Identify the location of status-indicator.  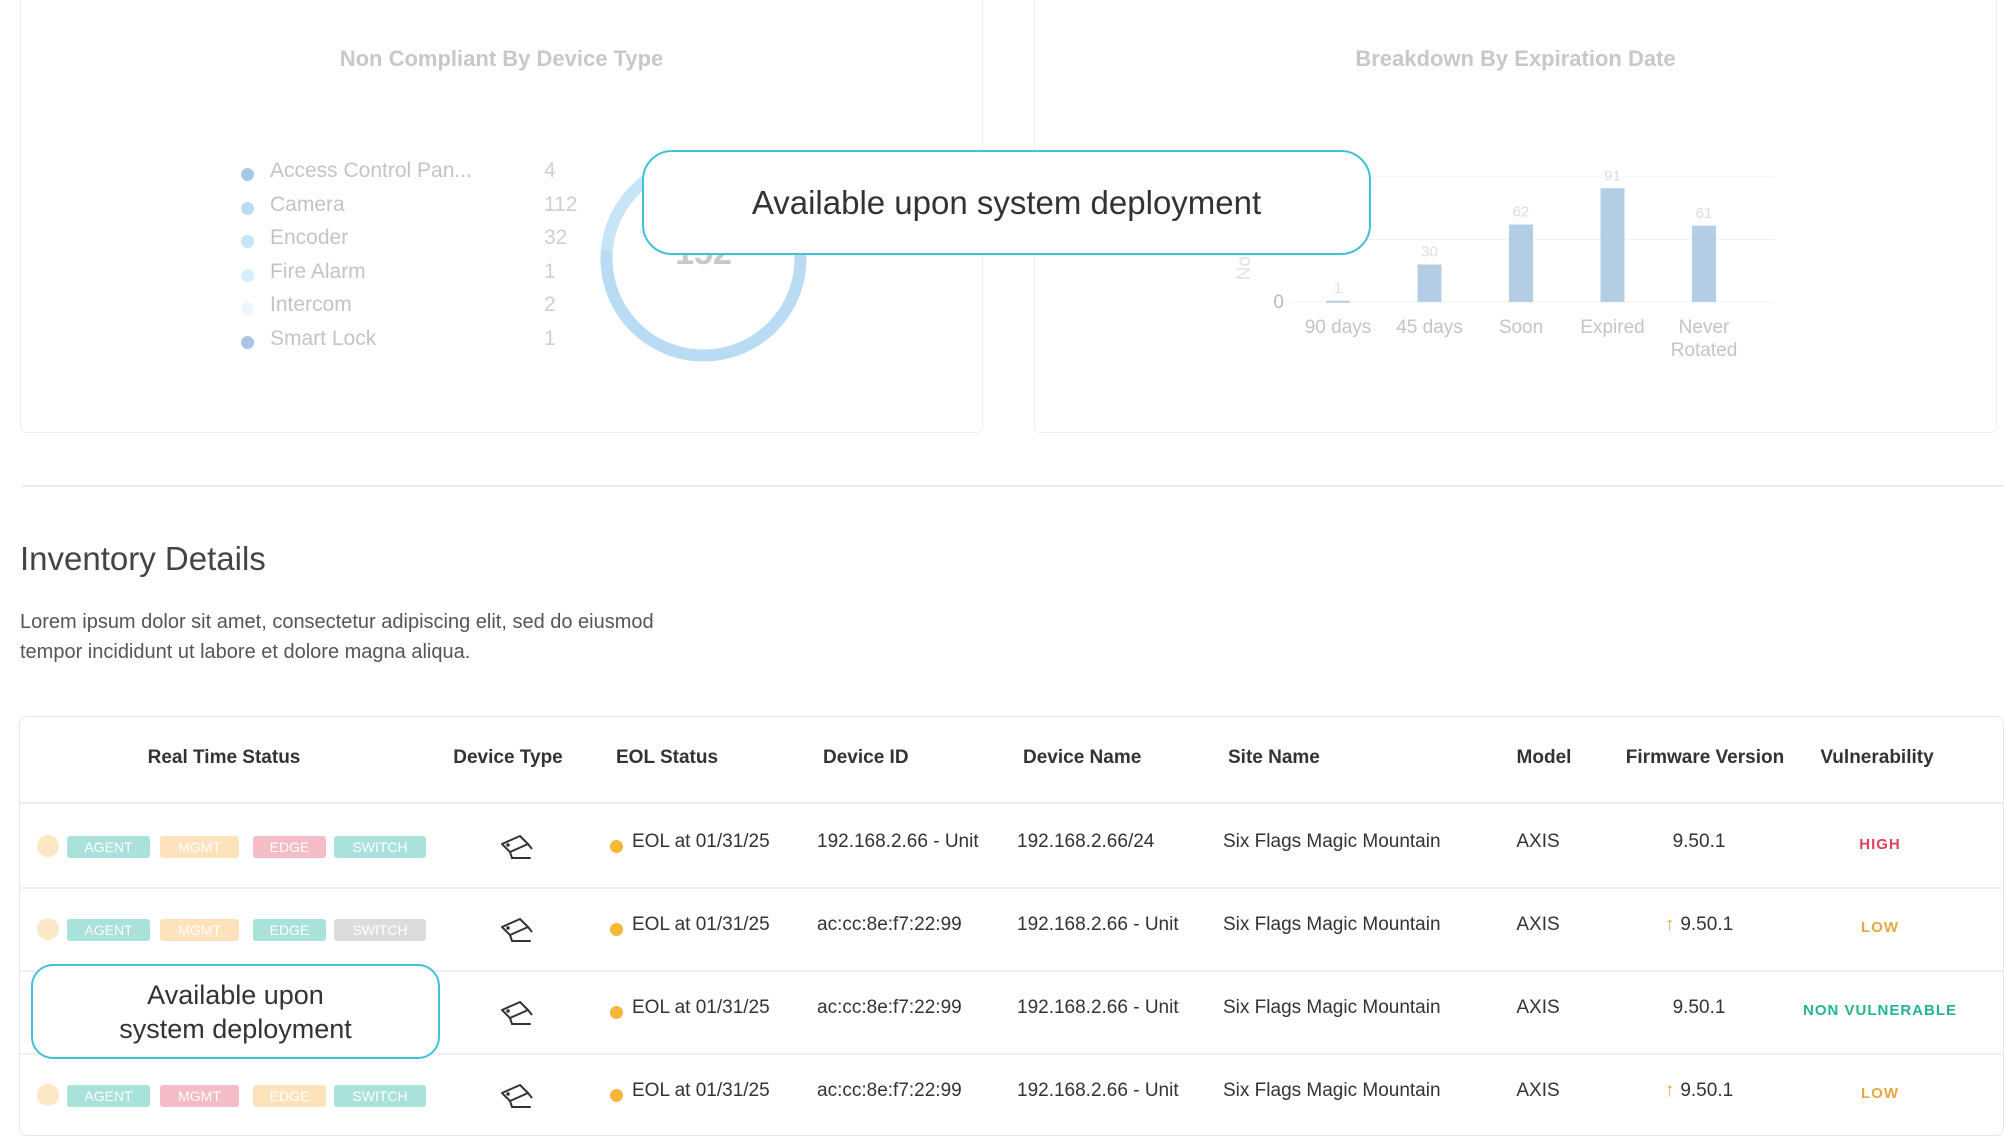
(48, 846).